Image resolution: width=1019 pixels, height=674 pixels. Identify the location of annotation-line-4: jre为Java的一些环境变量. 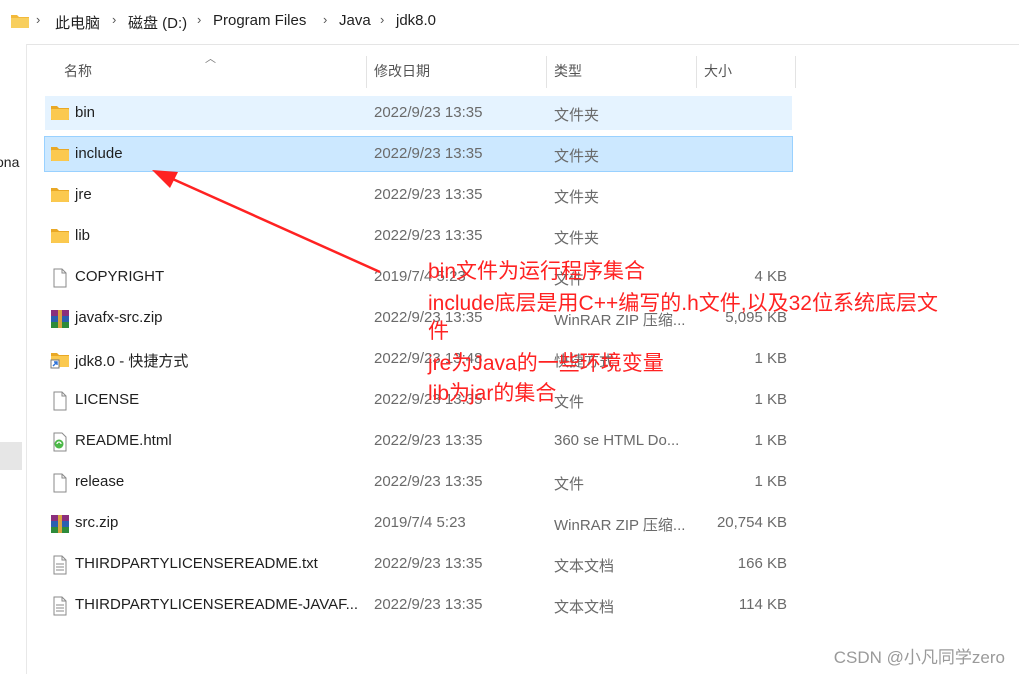
(546, 363).